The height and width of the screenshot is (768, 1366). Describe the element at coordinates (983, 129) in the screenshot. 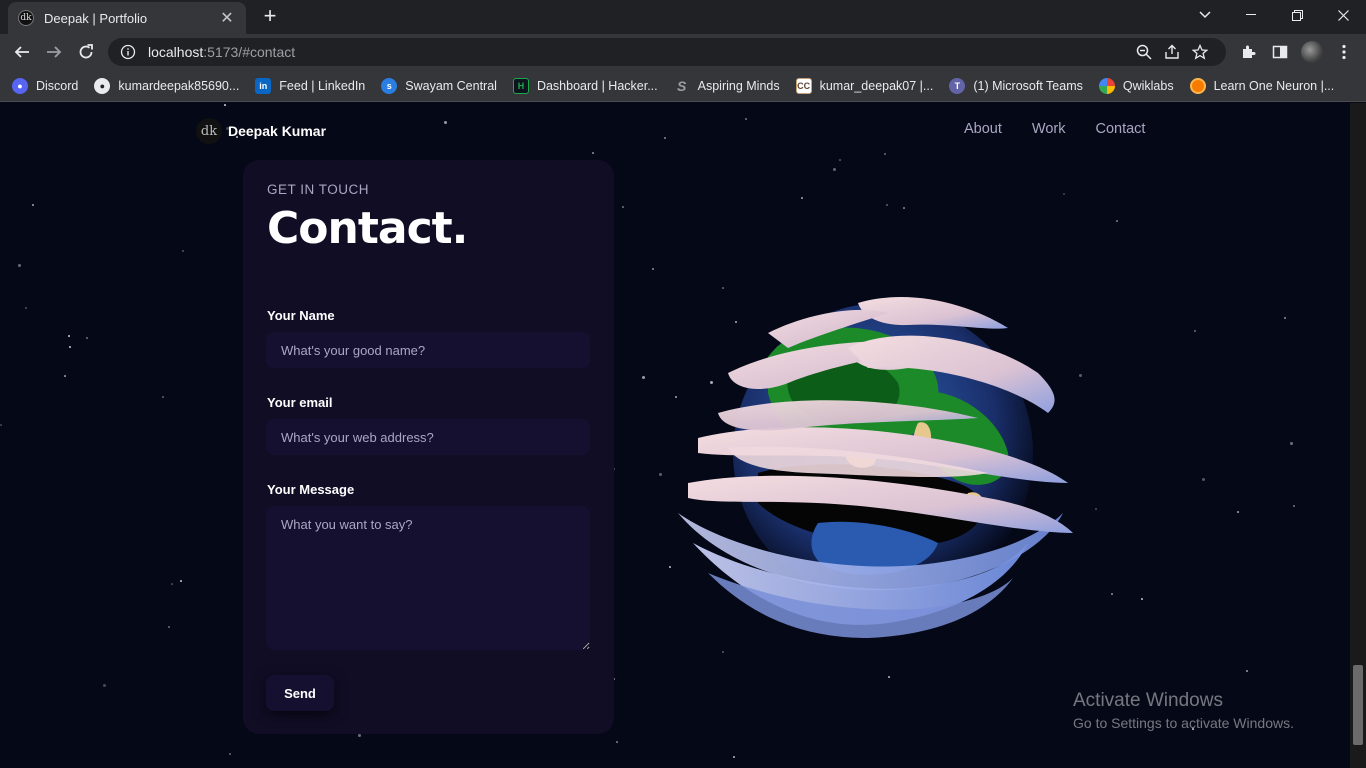

I see `nav-about: About` at that location.